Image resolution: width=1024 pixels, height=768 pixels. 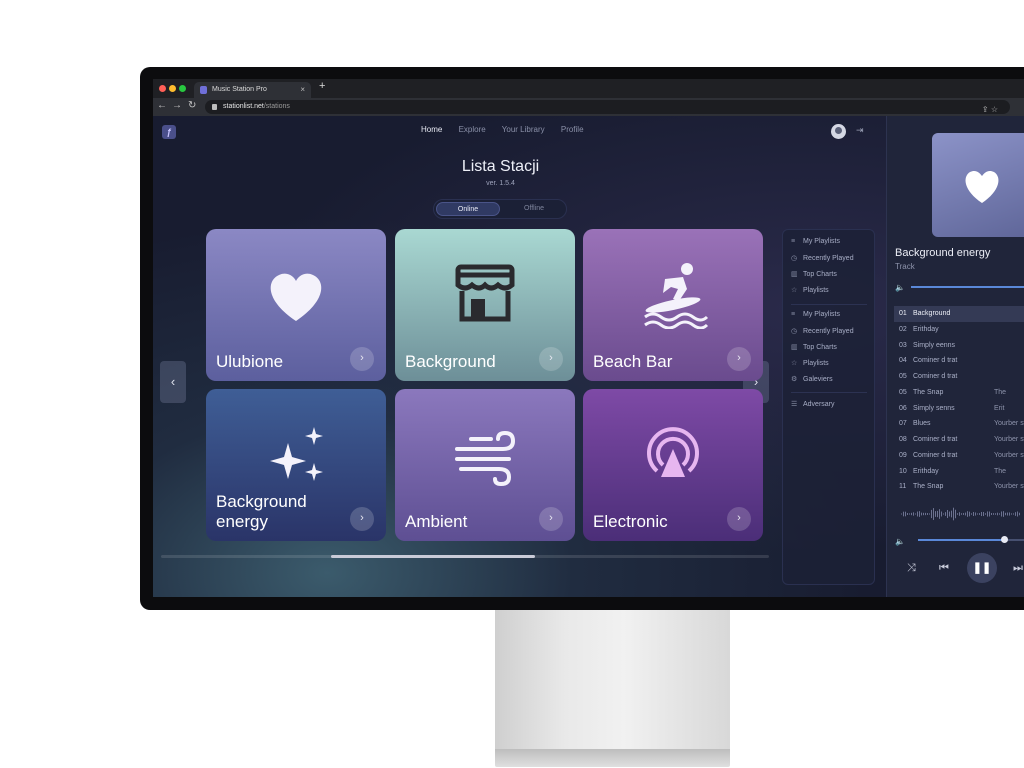 I want to click on app-logo: ƒ, so click(x=169, y=132).